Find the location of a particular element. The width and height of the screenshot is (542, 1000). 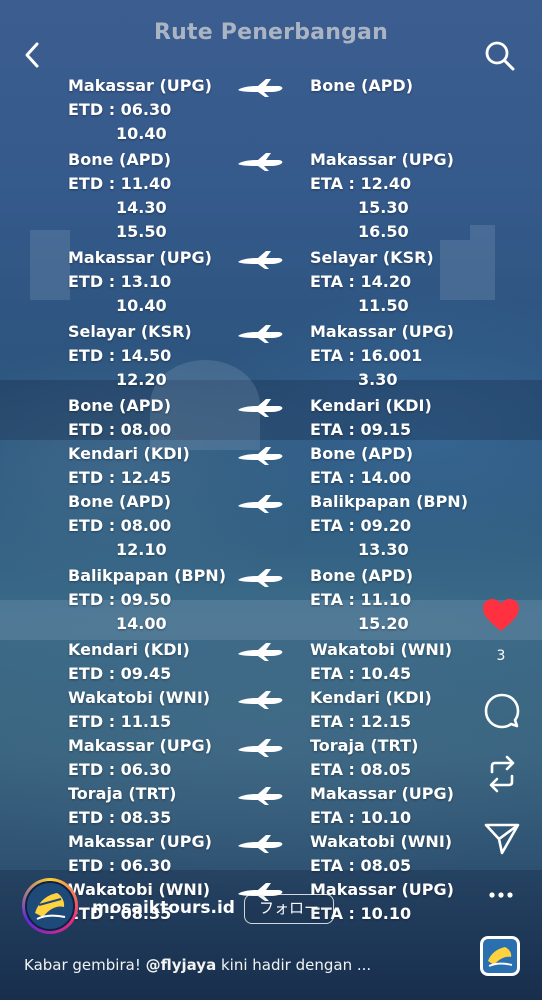

repost-icon is located at coordinates (502, 774).